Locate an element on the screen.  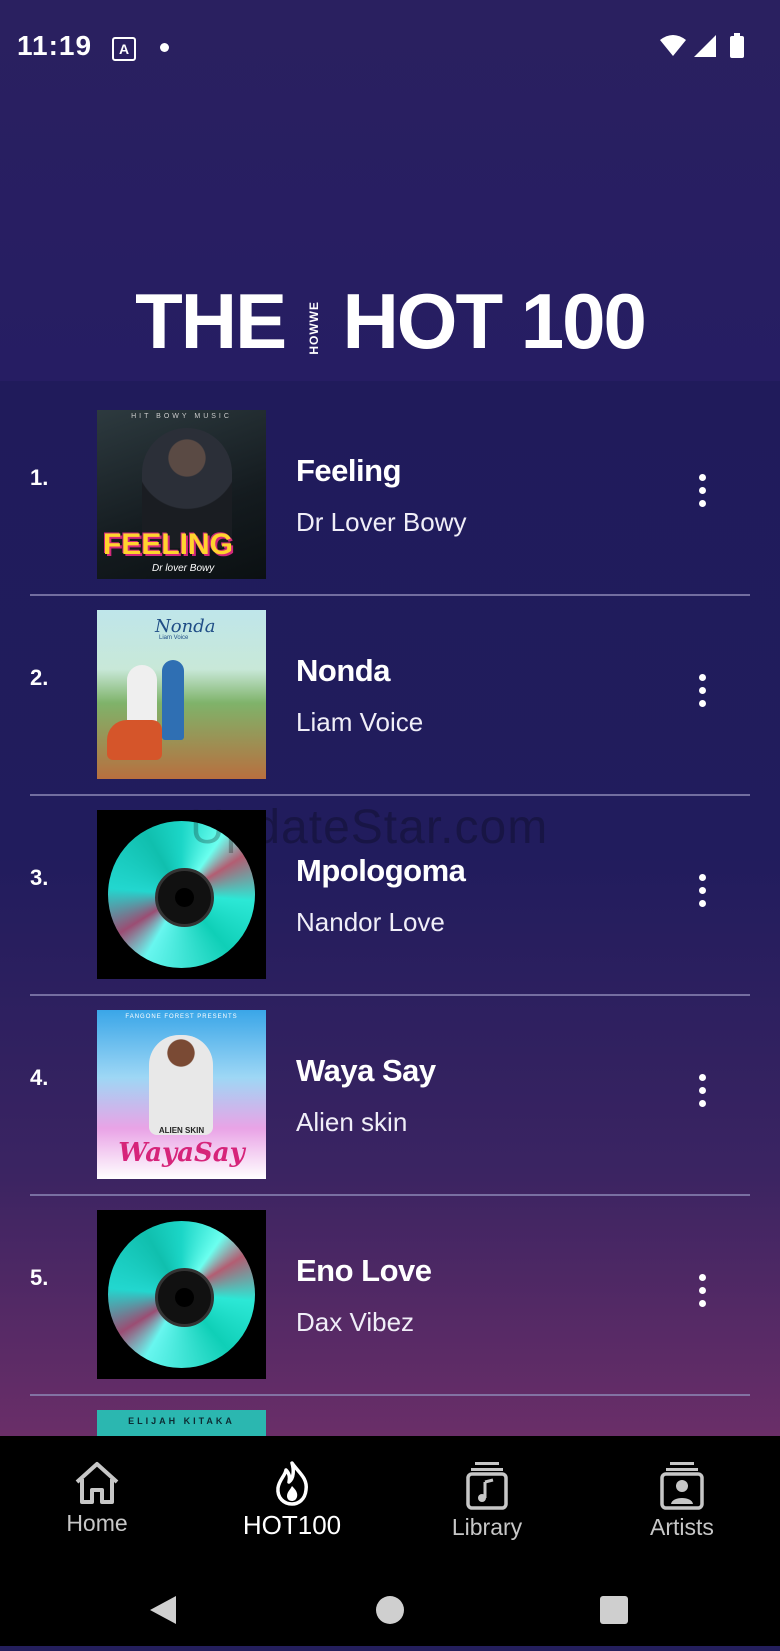
cover-scooter-image is located at coordinates (134, 740).